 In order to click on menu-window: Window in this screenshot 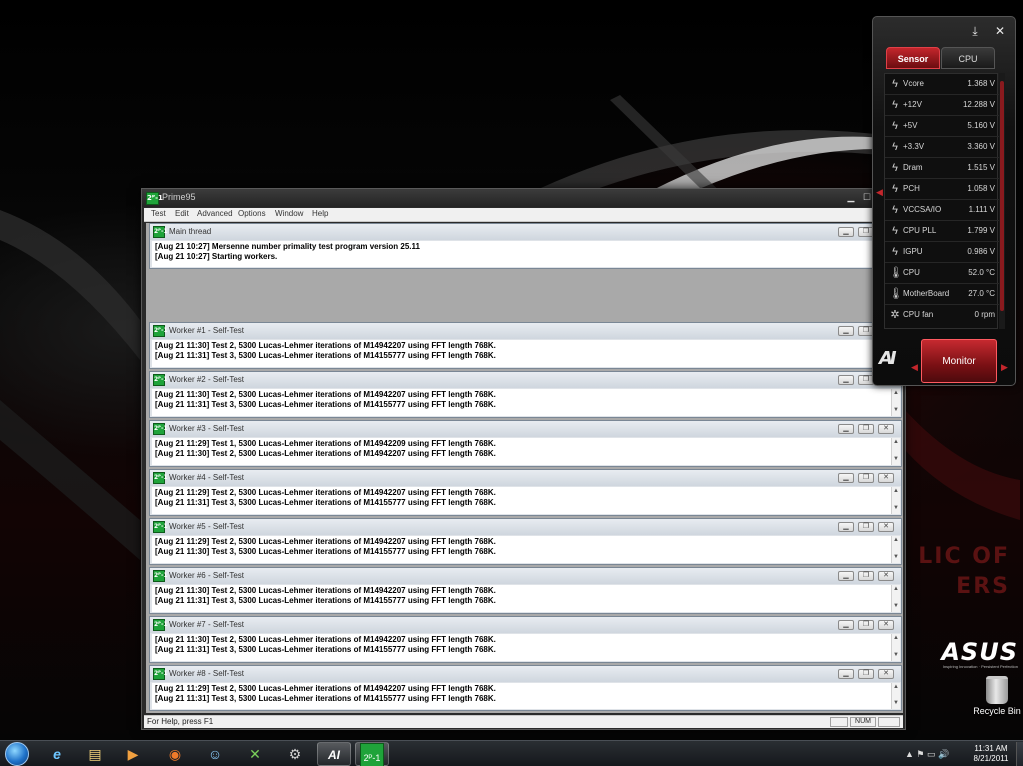, I will do `click(289, 213)`.